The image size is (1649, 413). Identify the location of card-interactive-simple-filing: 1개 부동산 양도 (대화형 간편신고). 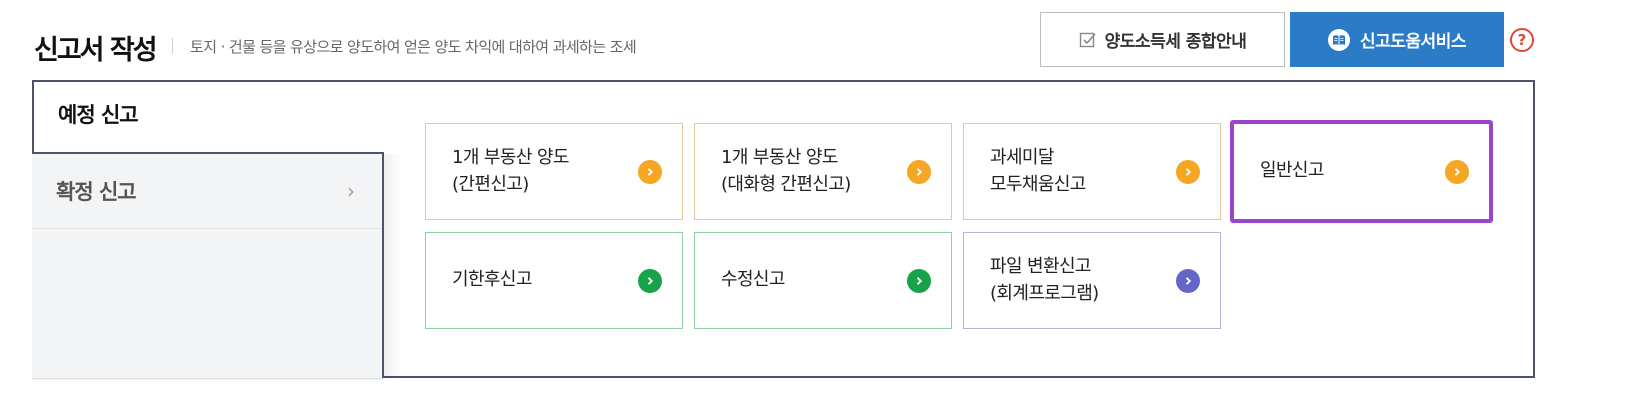
(823, 171).